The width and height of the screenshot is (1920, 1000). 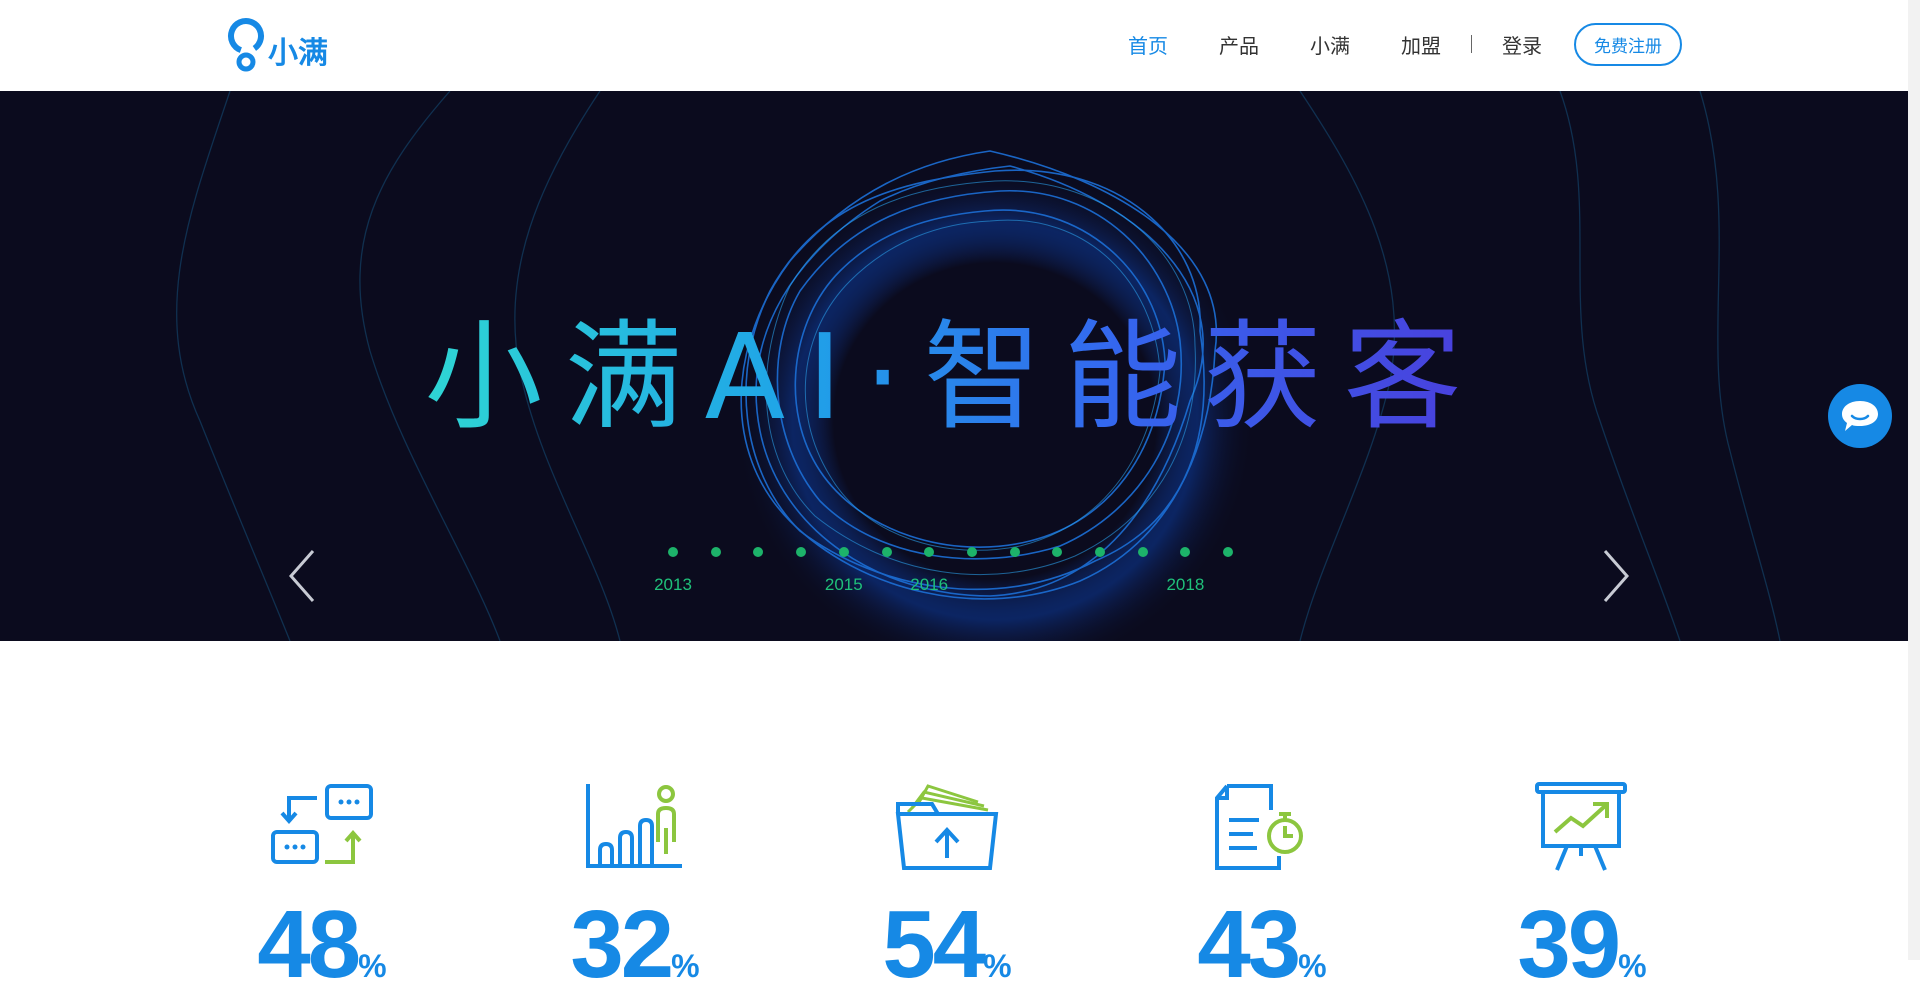 What do you see at coordinates (1148, 44) in the screenshot?
I see `nav-item-home: 首页` at bounding box center [1148, 44].